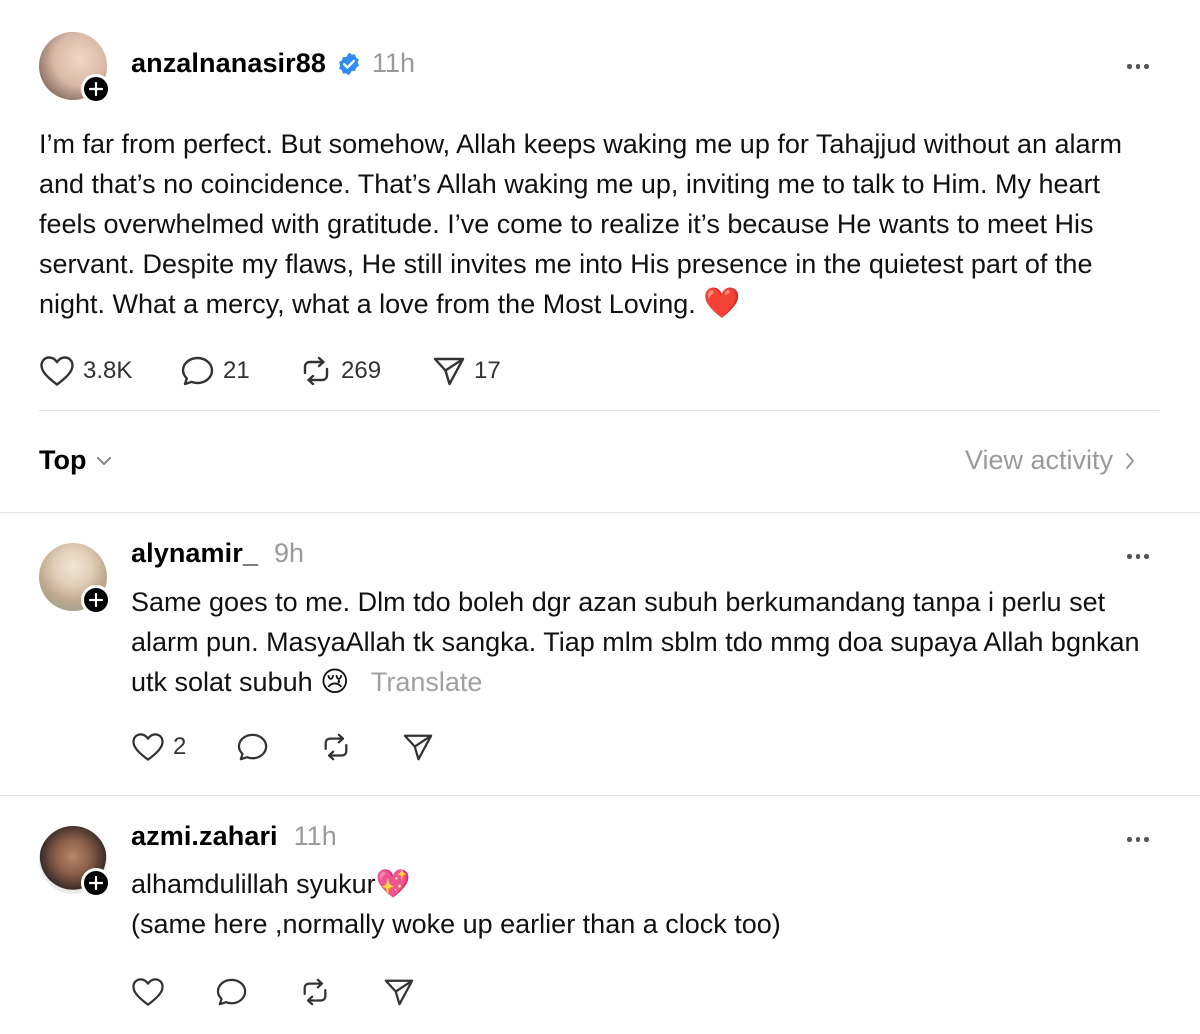 Image resolution: width=1200 pixels, height=1034 pixels. I want to click on red-heart-emoji-icon: ❤️, so click(722, 303).